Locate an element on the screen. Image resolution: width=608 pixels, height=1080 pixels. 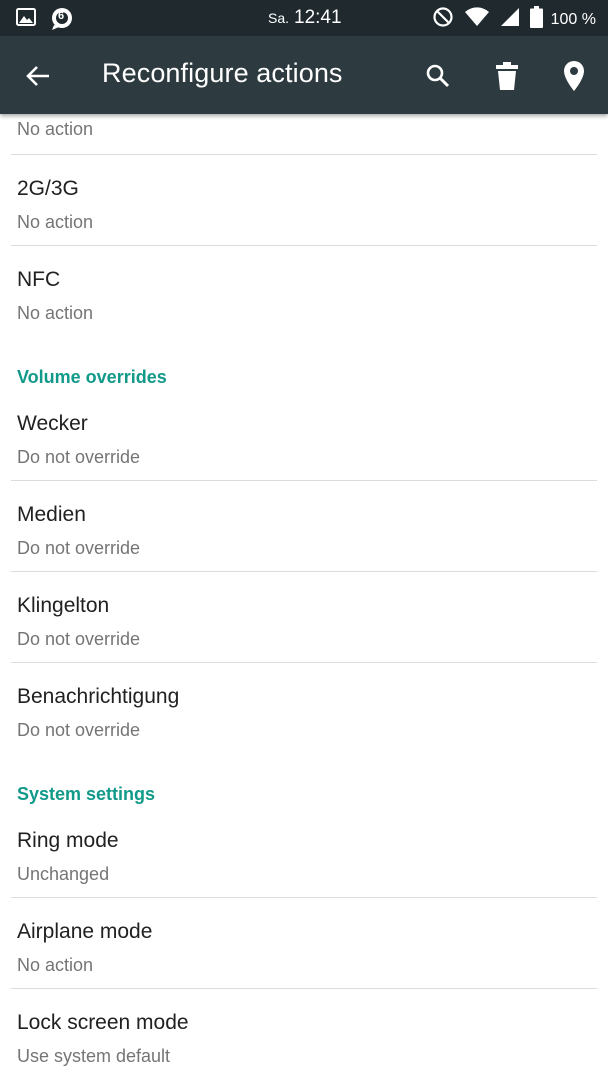
delete-button is located at coordinates (507, 76).